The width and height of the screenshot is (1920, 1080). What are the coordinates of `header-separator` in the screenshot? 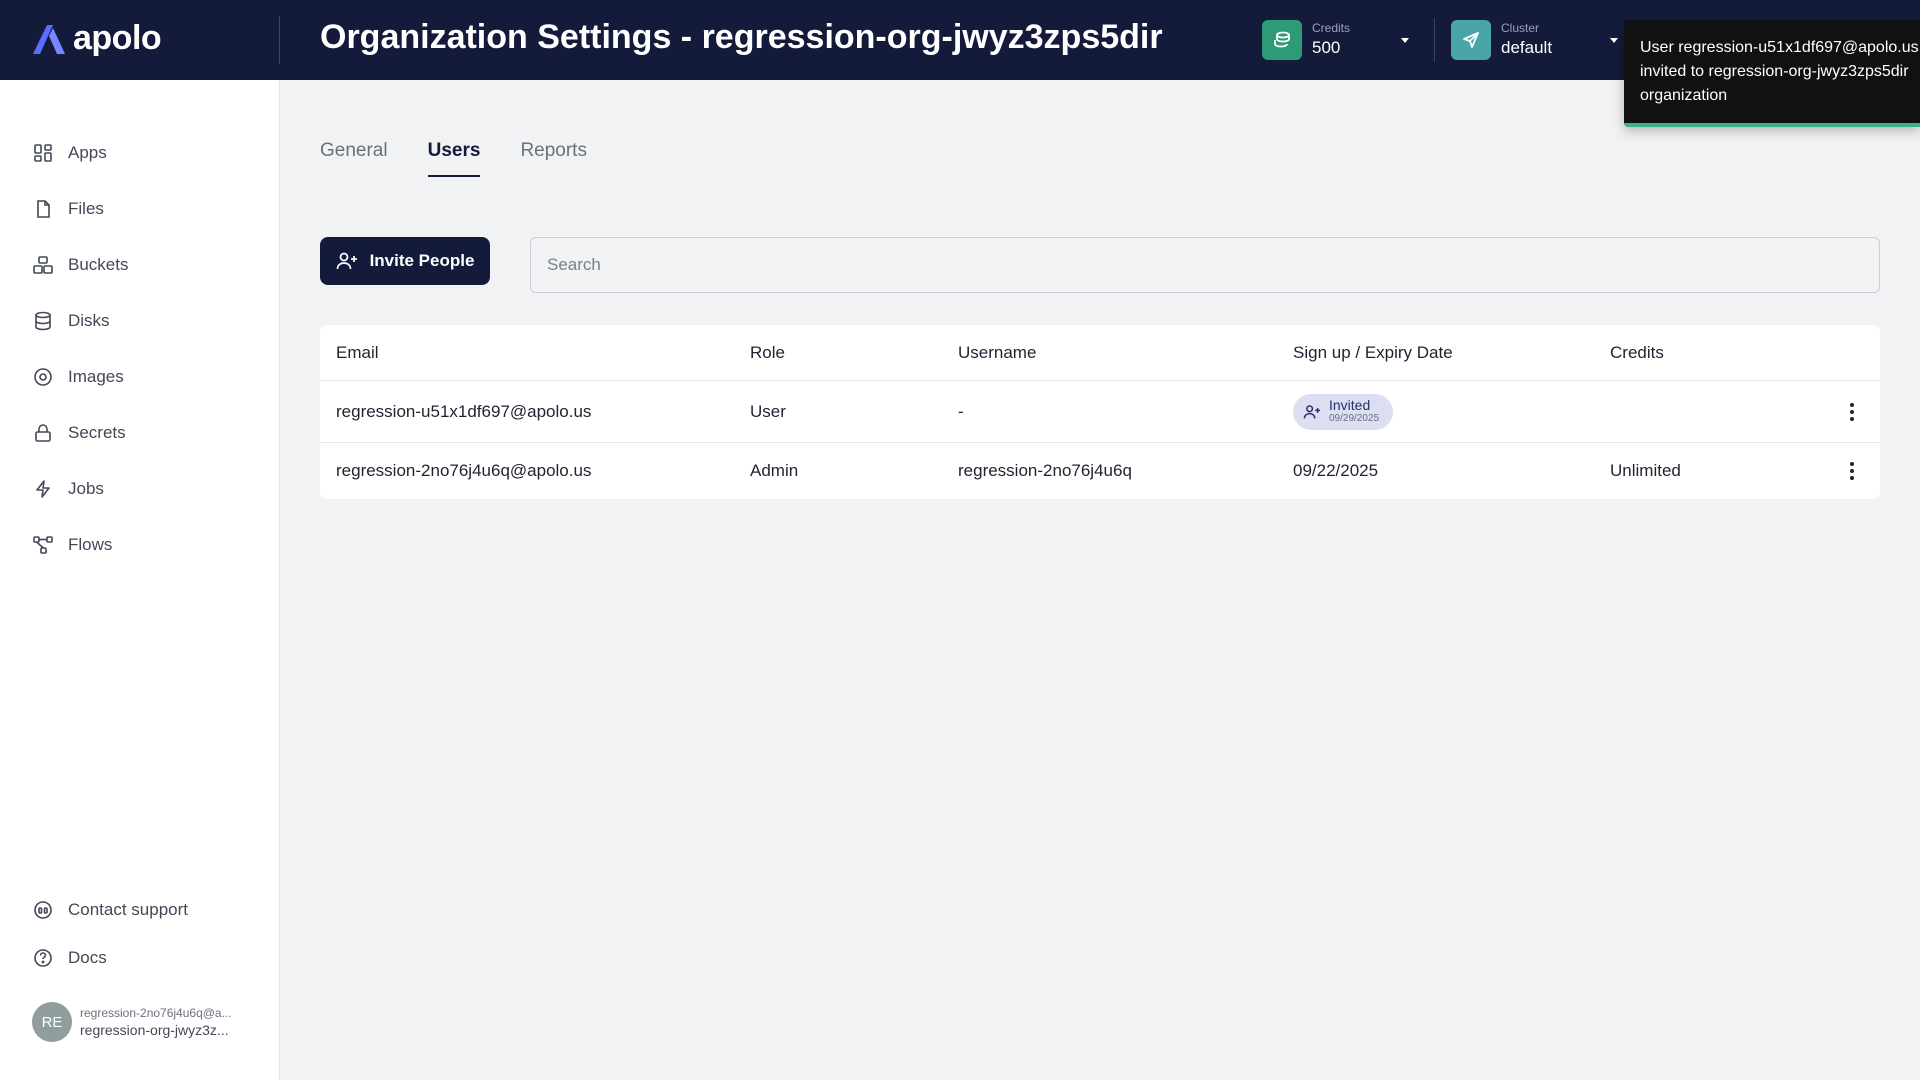 It's located at (1434, 40).